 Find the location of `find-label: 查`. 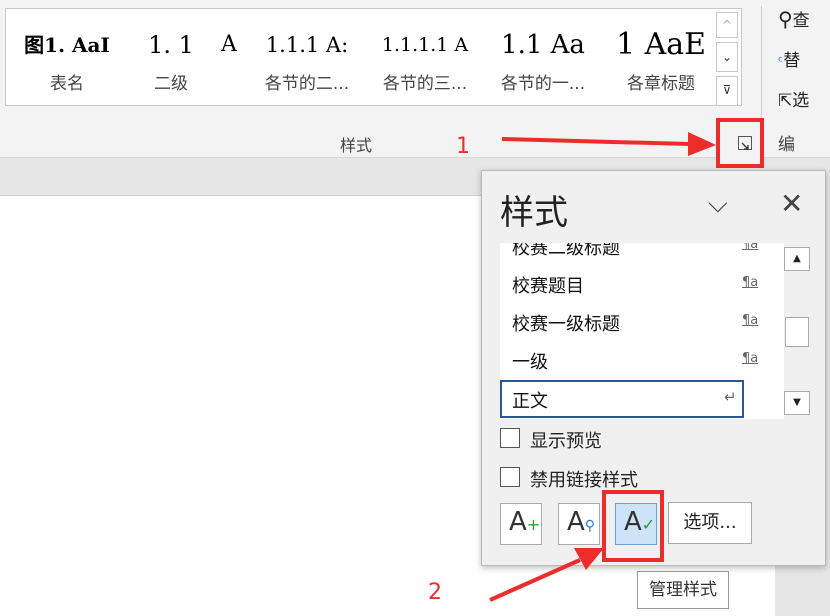

find-label: 查 is located at coordinates (801, 21).